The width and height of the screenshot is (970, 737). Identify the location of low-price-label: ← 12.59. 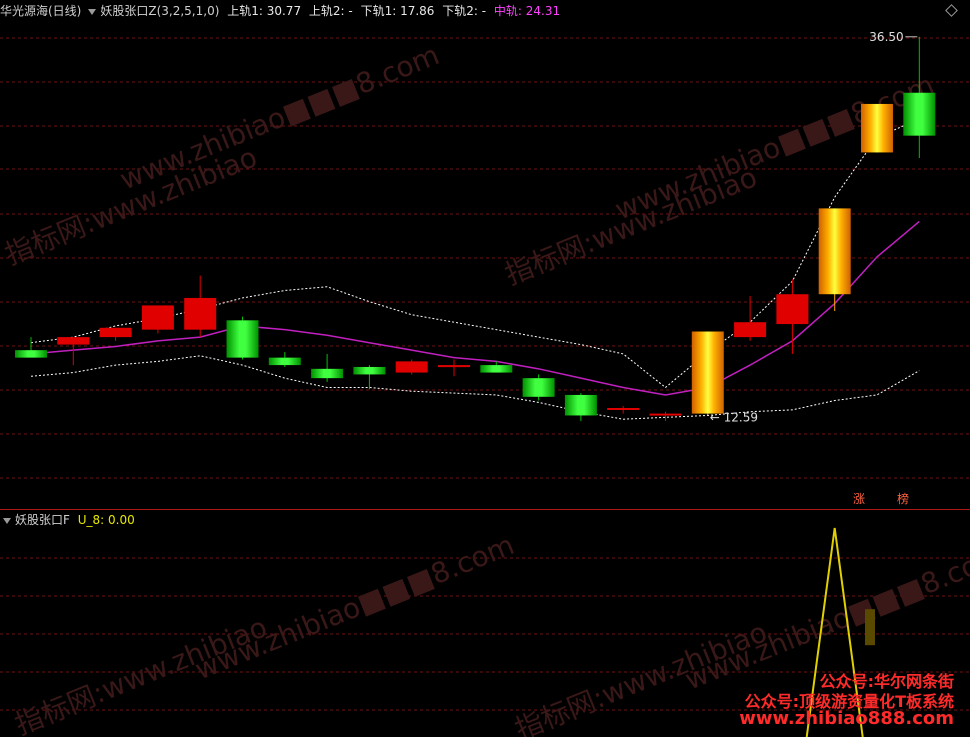
(734, 417).